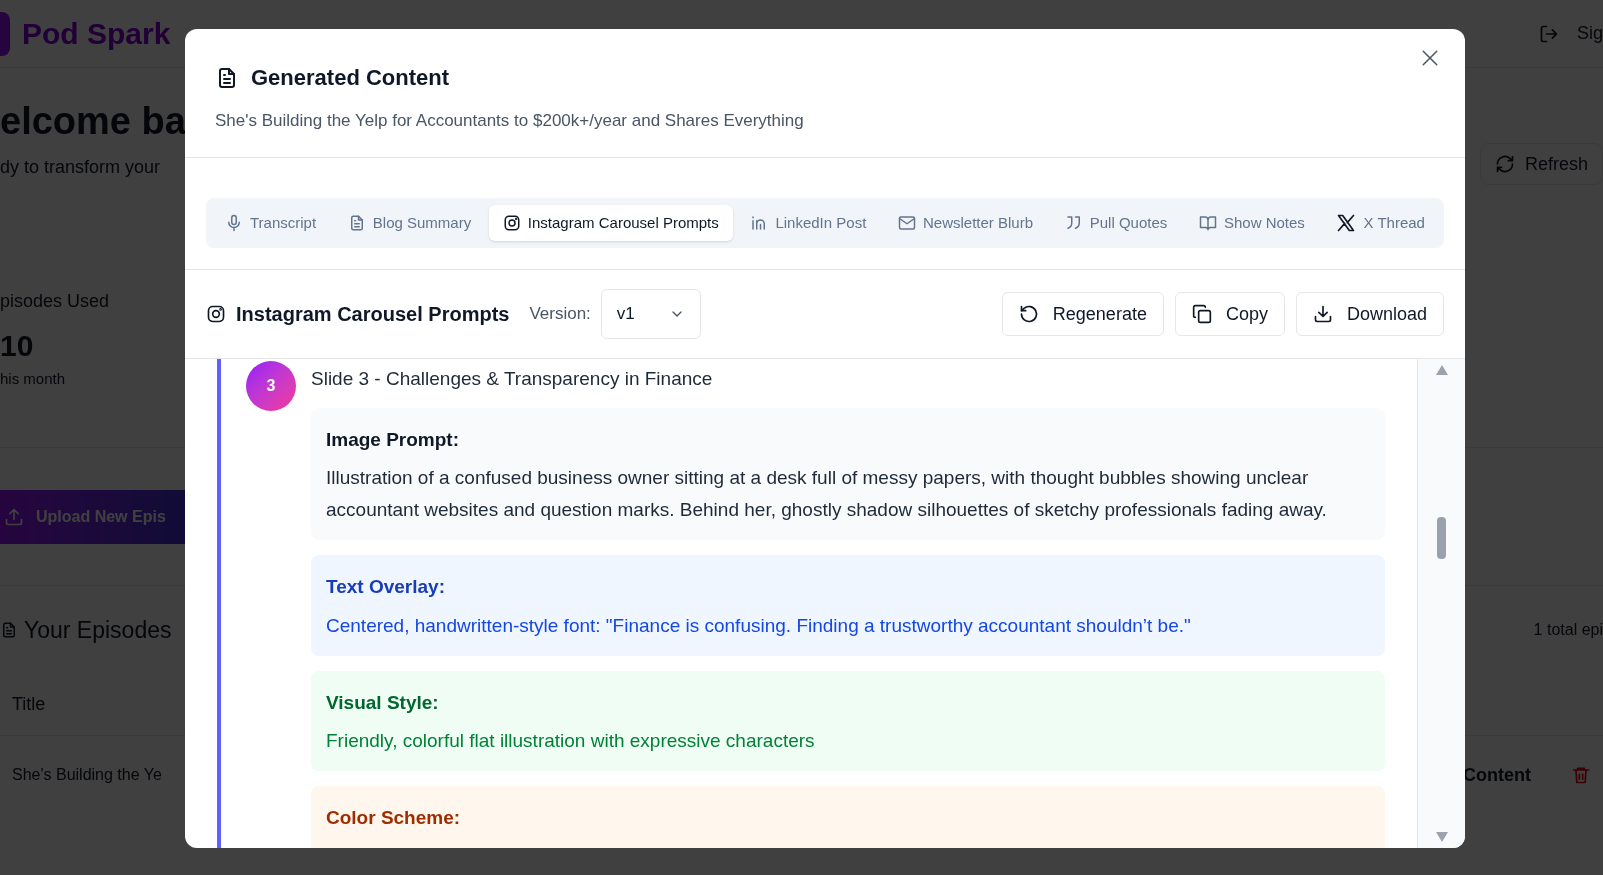  I want to click on stat-note: his month, so click(33, 379).